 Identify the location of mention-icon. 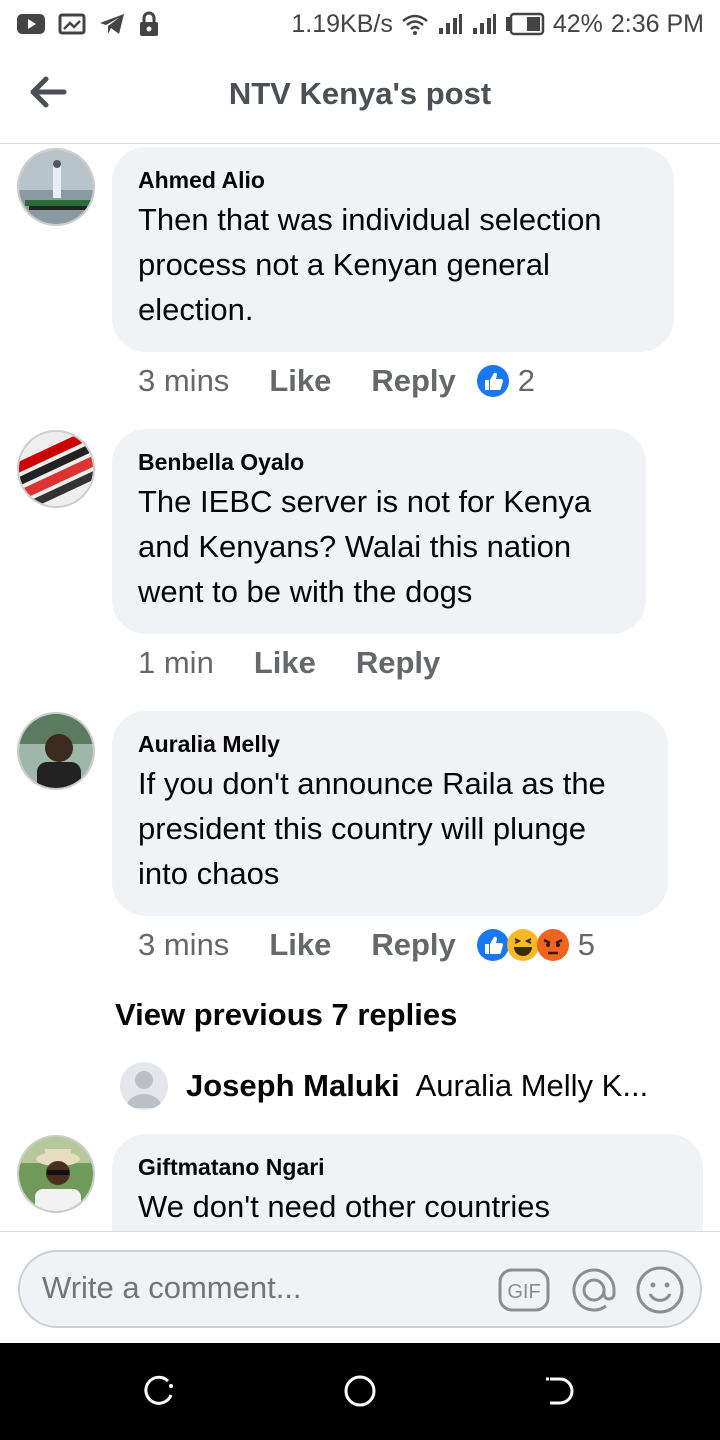
(594, 1290).